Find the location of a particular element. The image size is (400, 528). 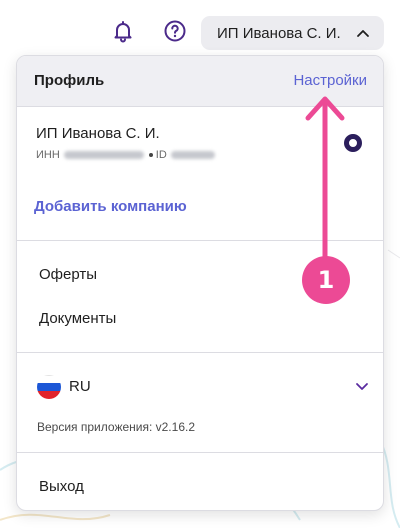

app-version: Версия приложения: v2.16.2 is located at coordinates (116, 427).